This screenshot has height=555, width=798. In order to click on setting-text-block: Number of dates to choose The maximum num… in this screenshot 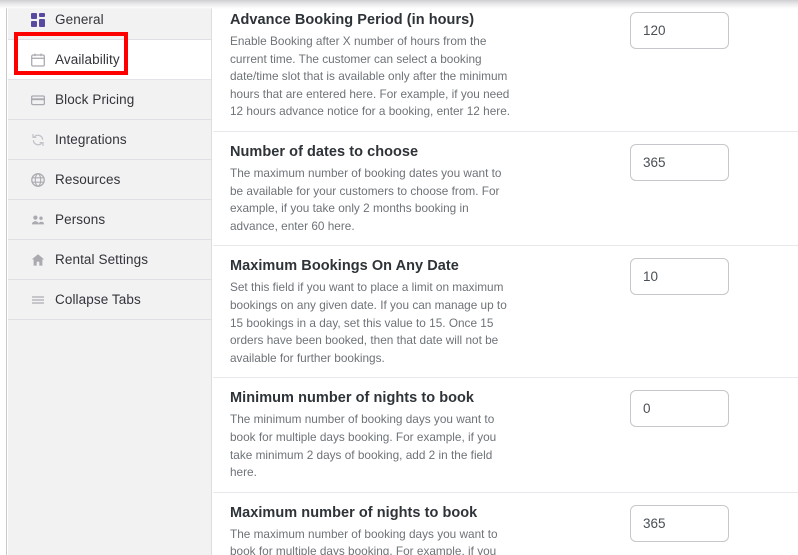, I will do `click(380, 189)`.